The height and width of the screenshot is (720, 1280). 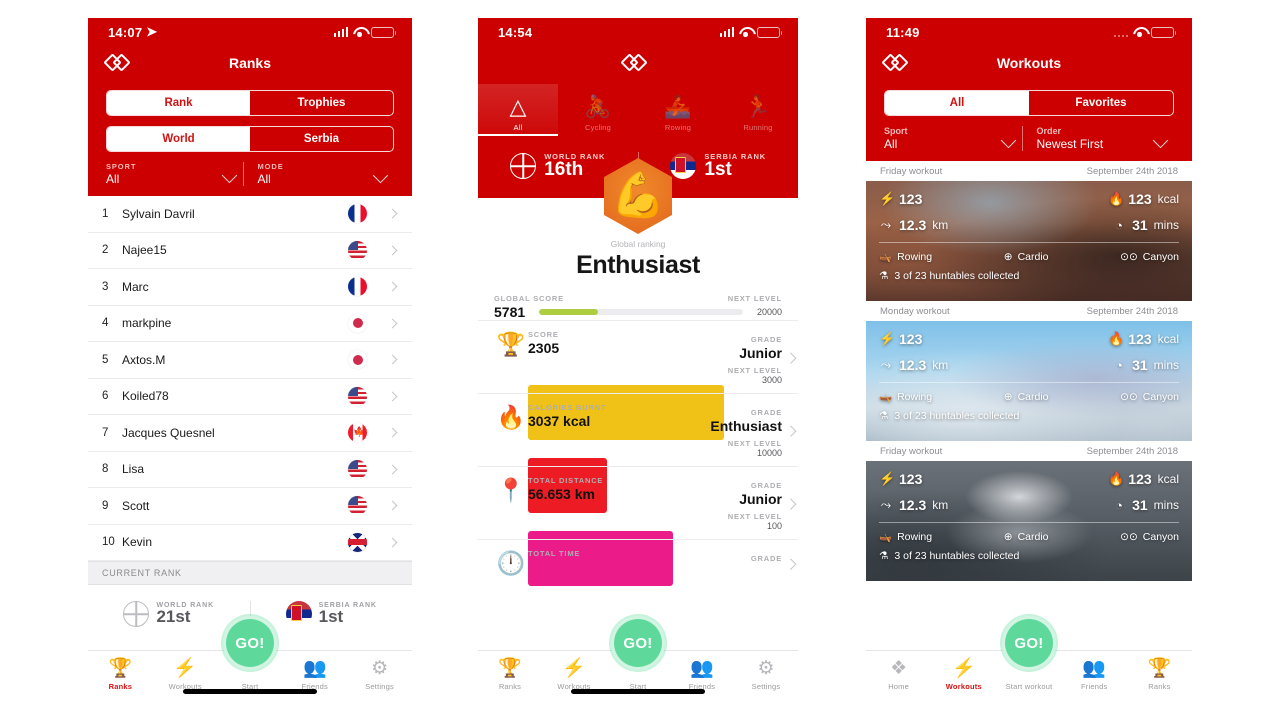 I want to click on sport-filter-value: All, so click(x=113, y=179).